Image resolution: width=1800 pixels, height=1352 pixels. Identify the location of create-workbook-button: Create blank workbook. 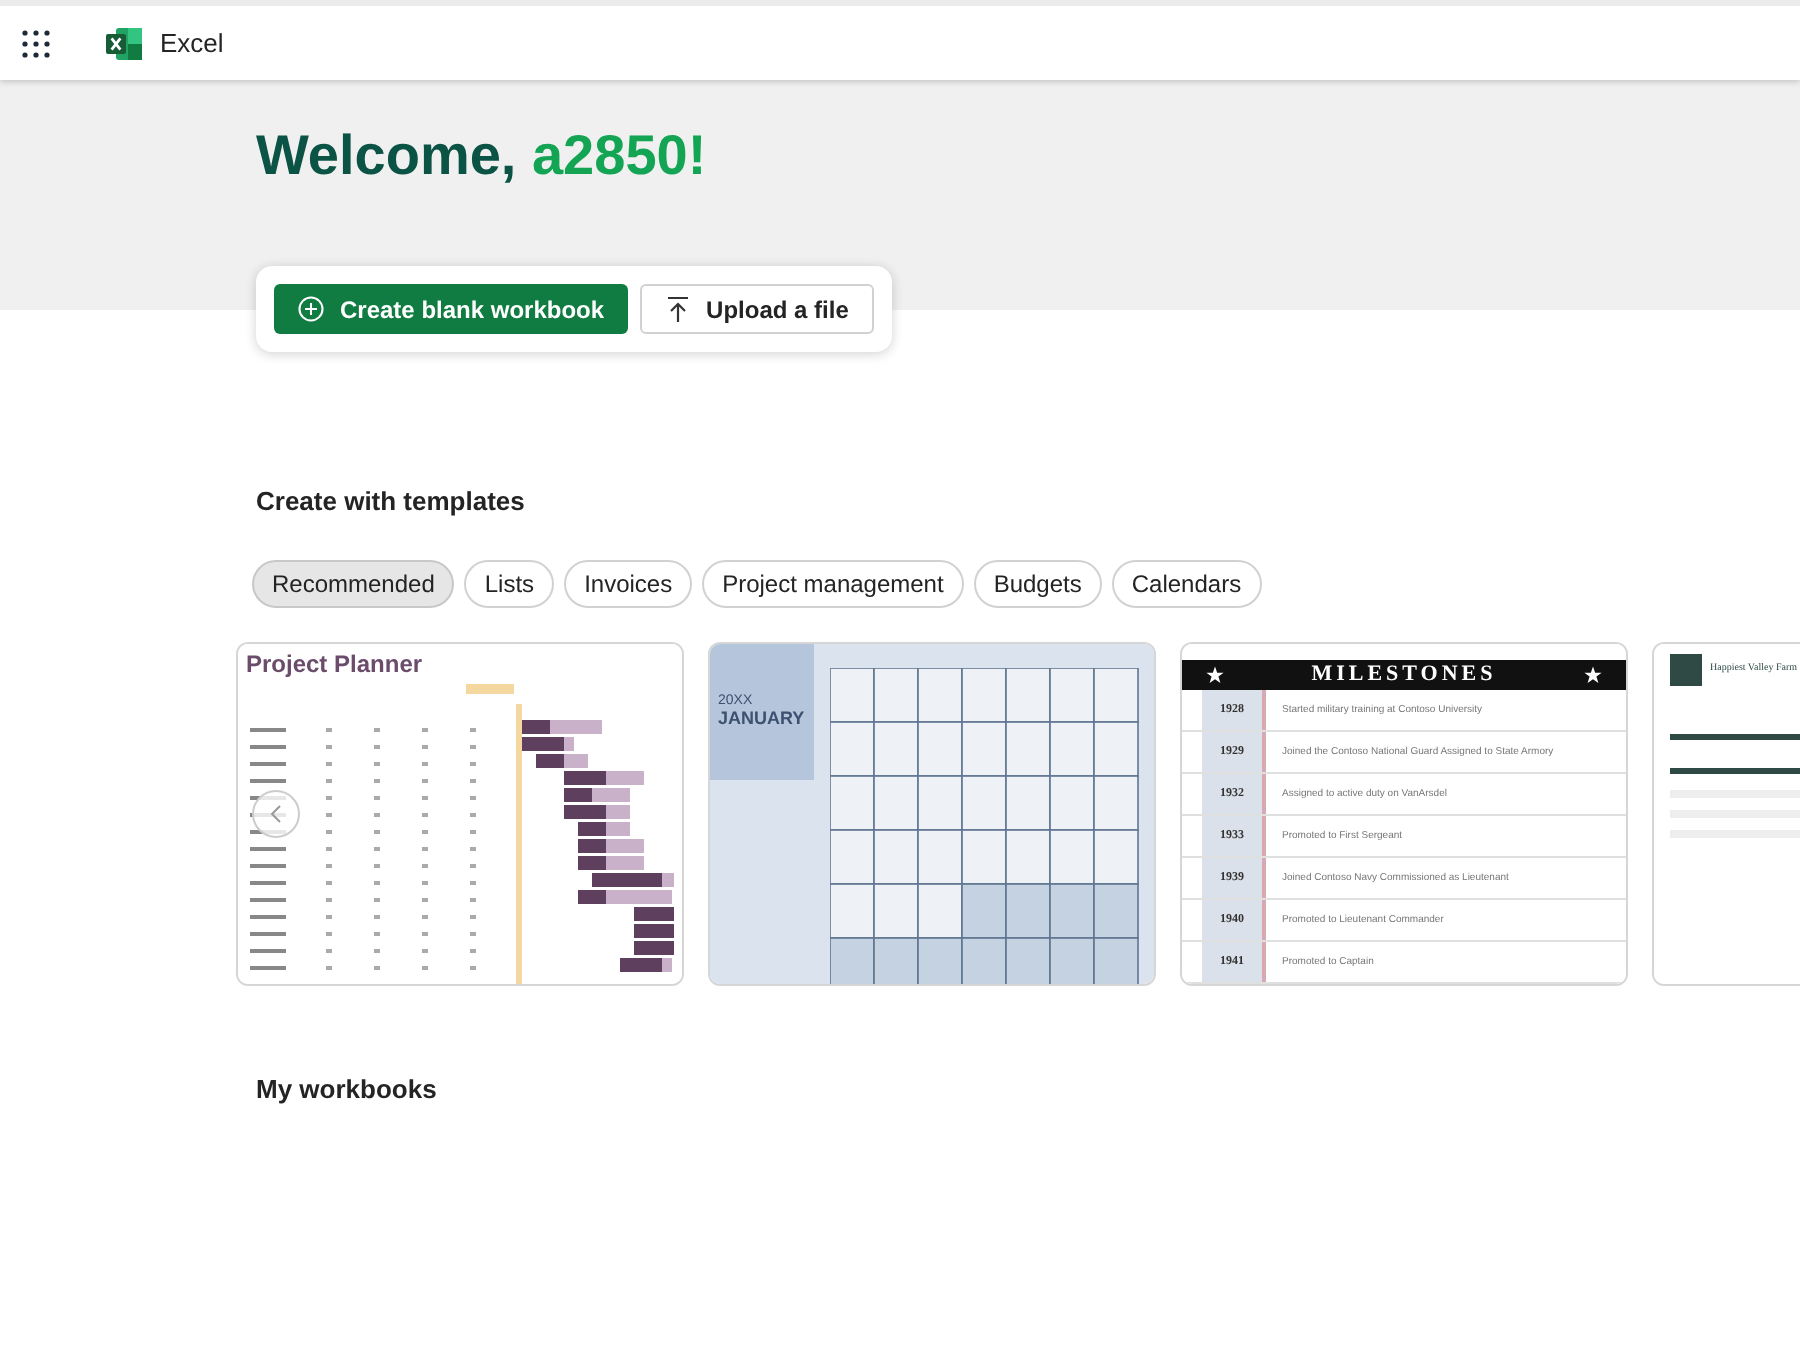
(451, 309).